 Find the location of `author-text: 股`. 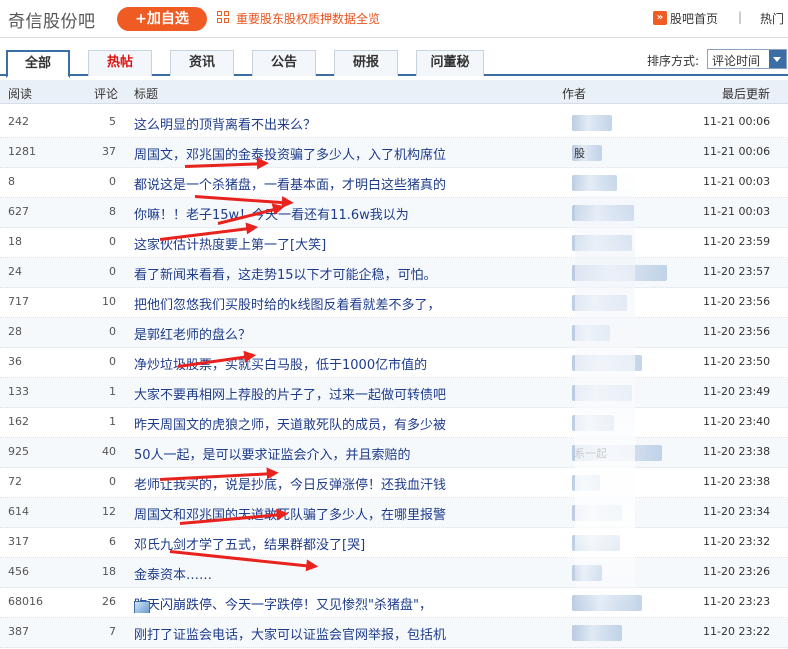

author-text: 股 is located at coordinates (579, 153).